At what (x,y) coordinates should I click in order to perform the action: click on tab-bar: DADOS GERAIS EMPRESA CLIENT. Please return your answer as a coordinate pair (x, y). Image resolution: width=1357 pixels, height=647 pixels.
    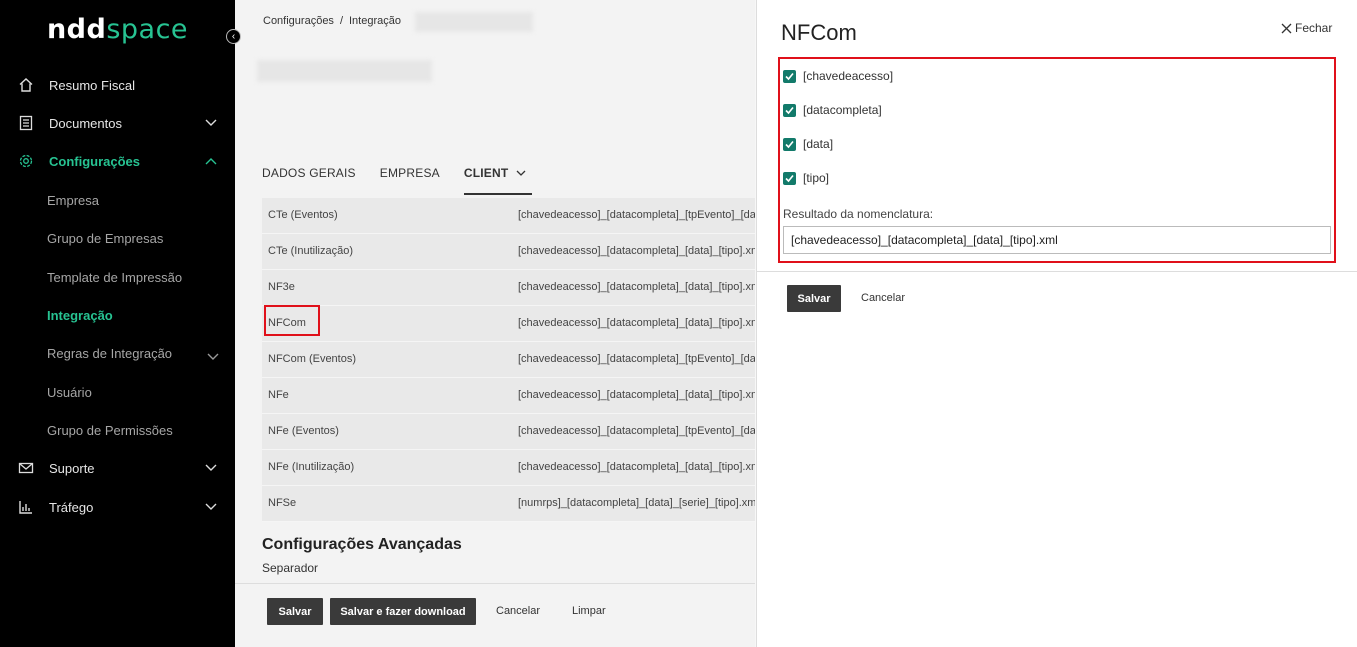
    Looking at the image, I should click on (409, 180).